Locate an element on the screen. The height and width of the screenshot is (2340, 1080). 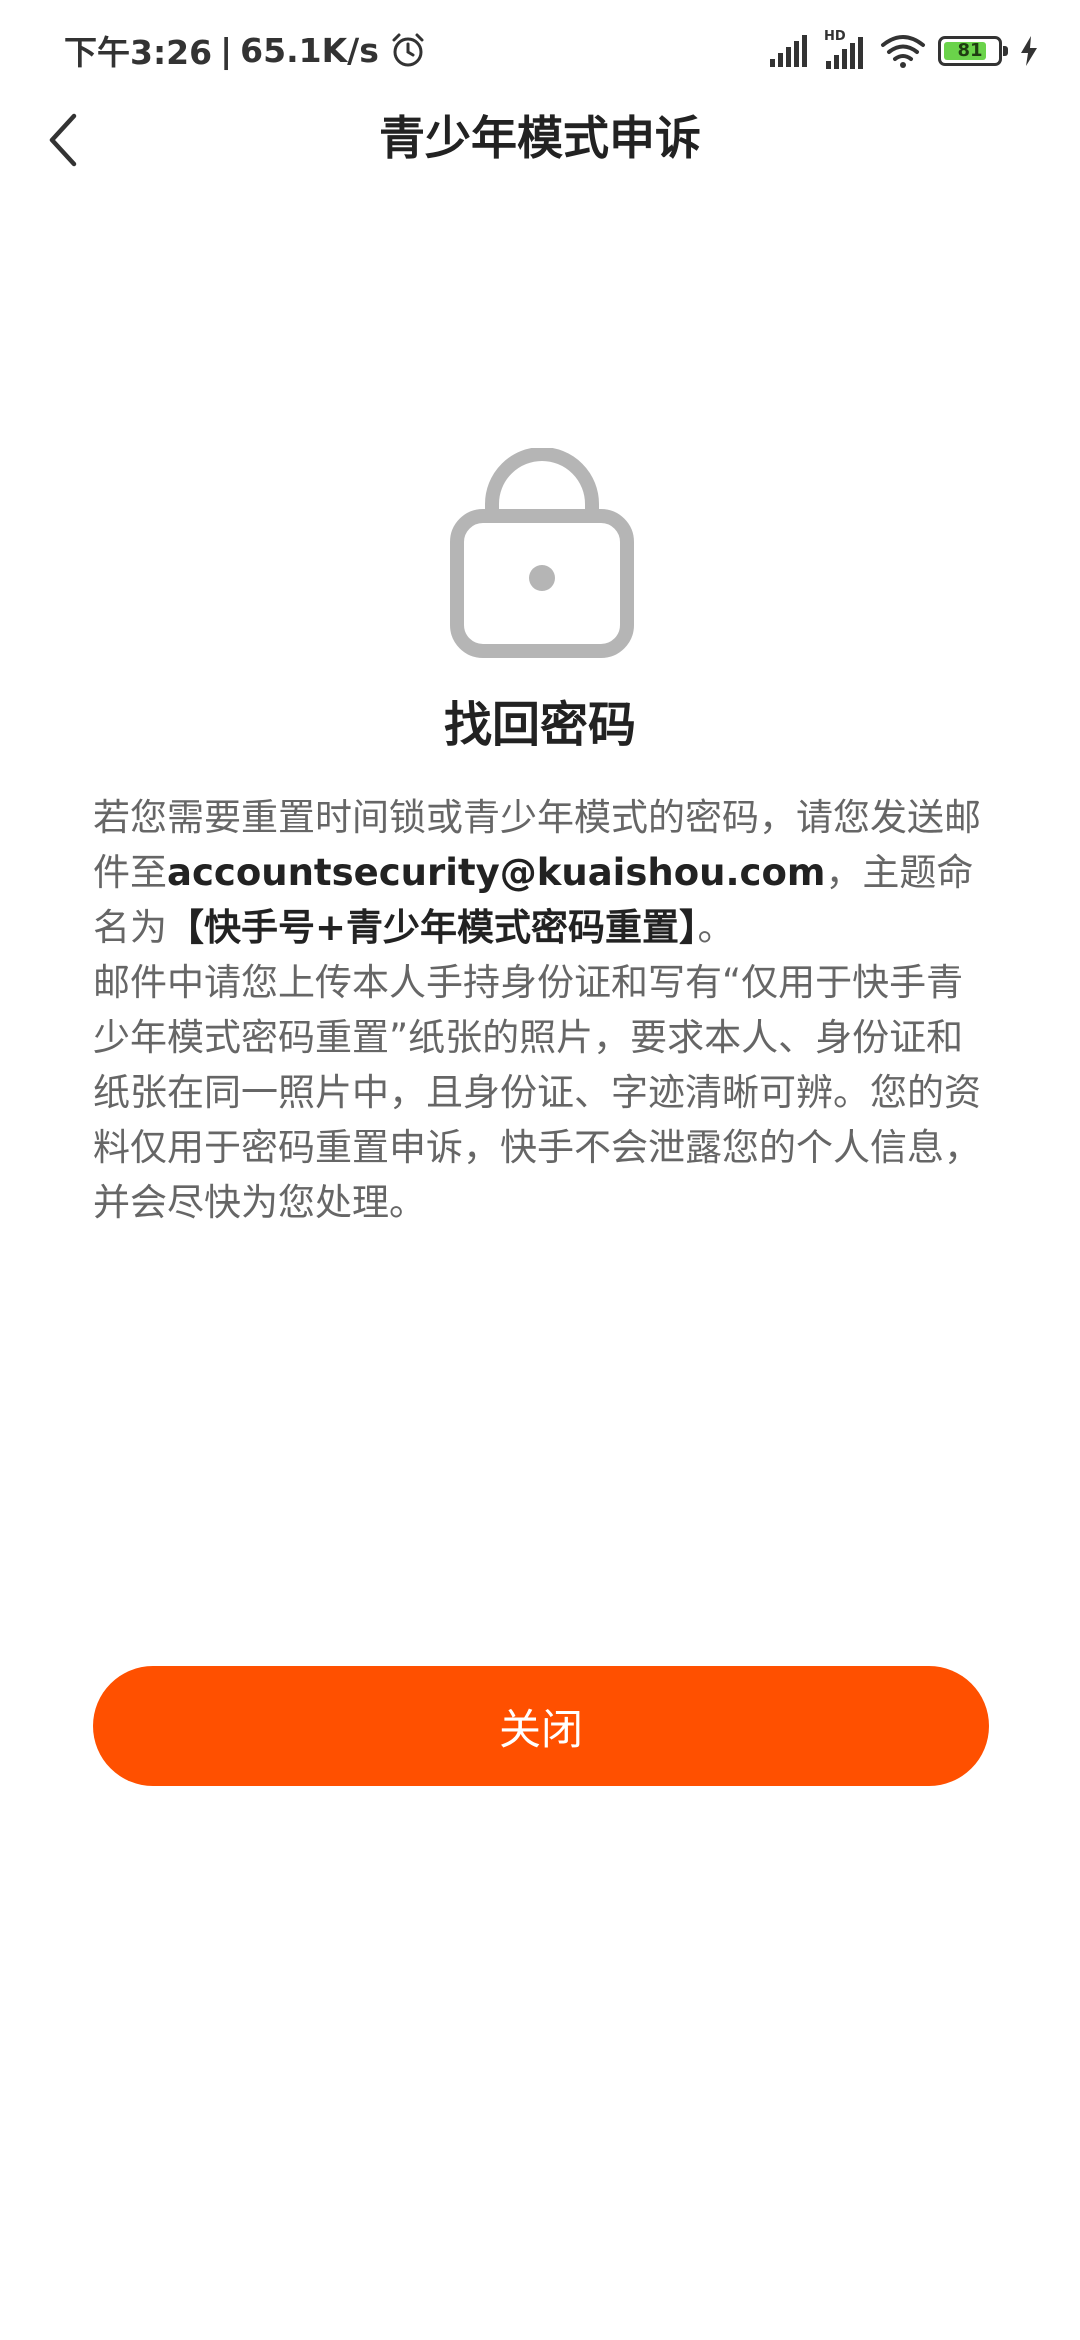
status-time: 下午3:26 is located at coordinates (138, 52).